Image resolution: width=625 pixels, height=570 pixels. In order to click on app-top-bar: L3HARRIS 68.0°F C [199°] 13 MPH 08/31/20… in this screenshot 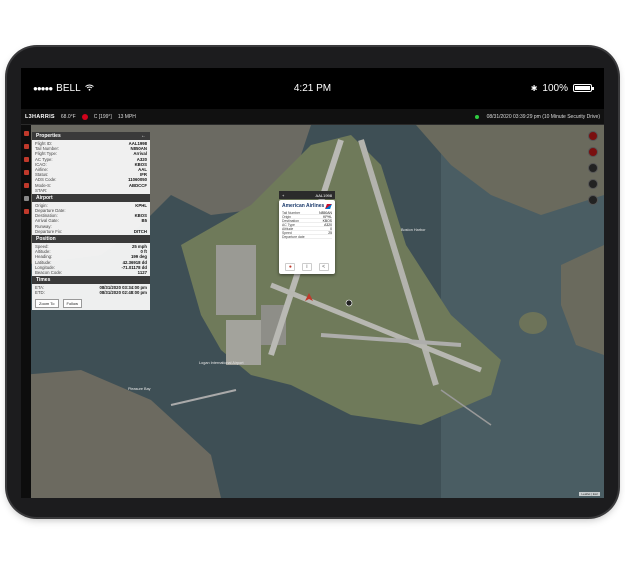, I will do `click(312, 117)`.